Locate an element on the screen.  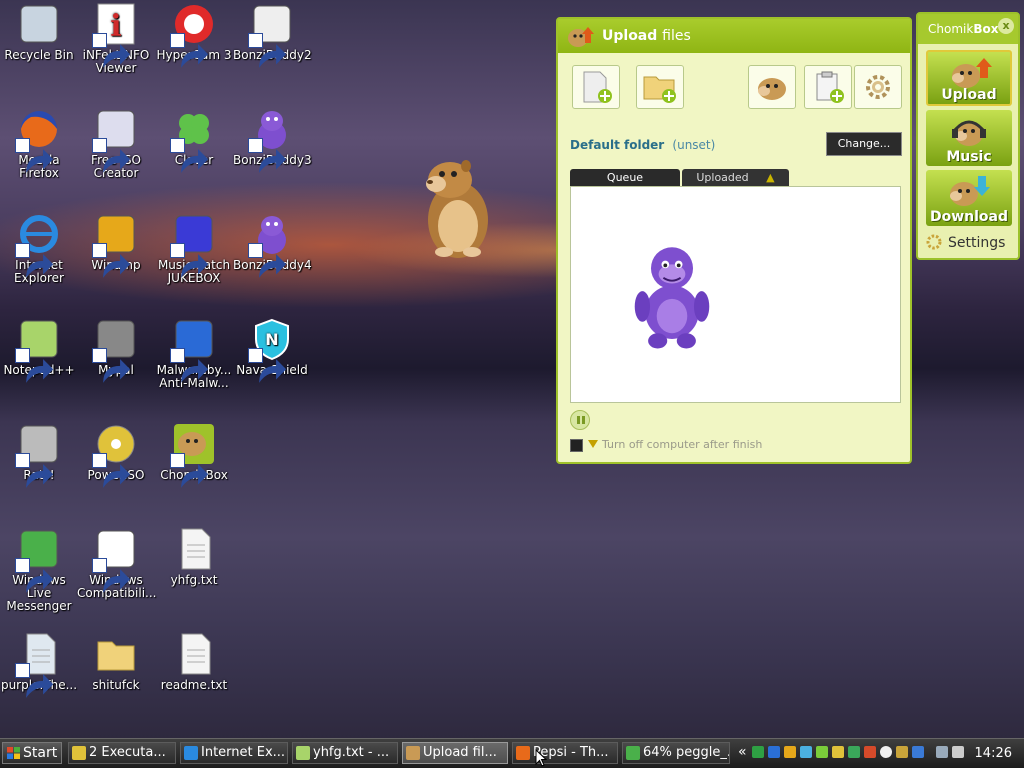
desktop-icon-poweriso: PowerISO is located at coordinates (116, 455).